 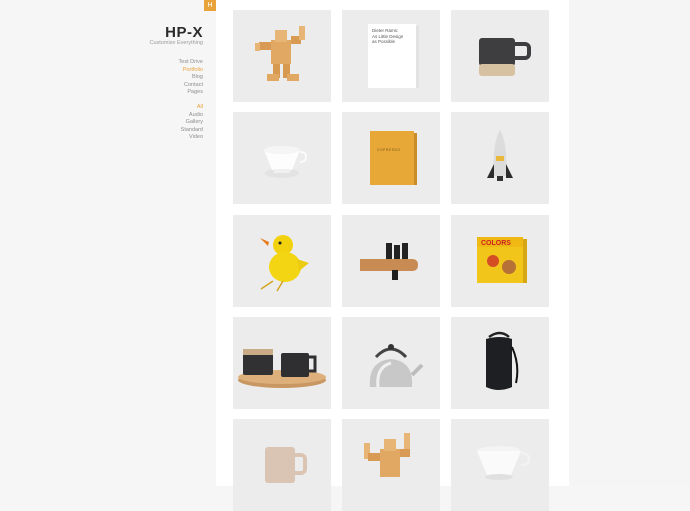 What do you see at coordinates (286, 465) in the screenshot?
I see `beige-mug-image` at bounding box center [286, 465].